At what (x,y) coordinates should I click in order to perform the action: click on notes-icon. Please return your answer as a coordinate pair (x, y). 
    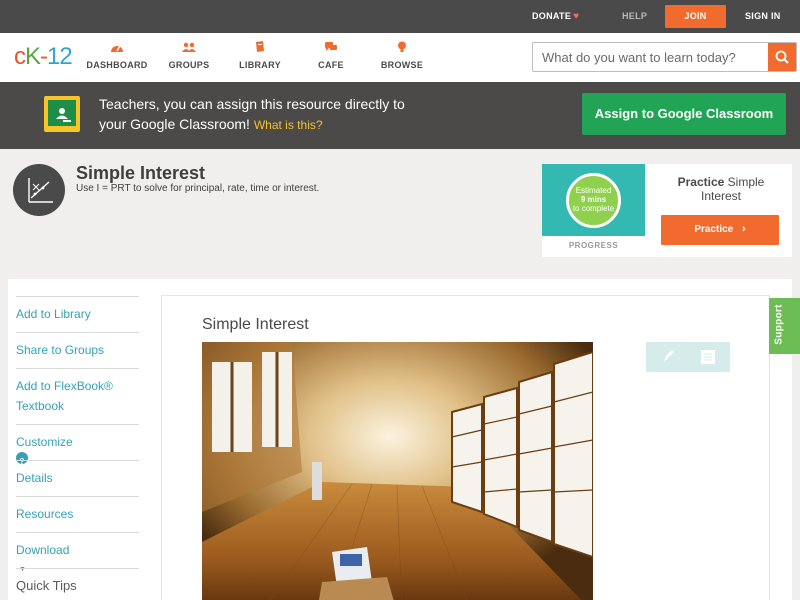
    Looking at the image, I should click on (708, 357).